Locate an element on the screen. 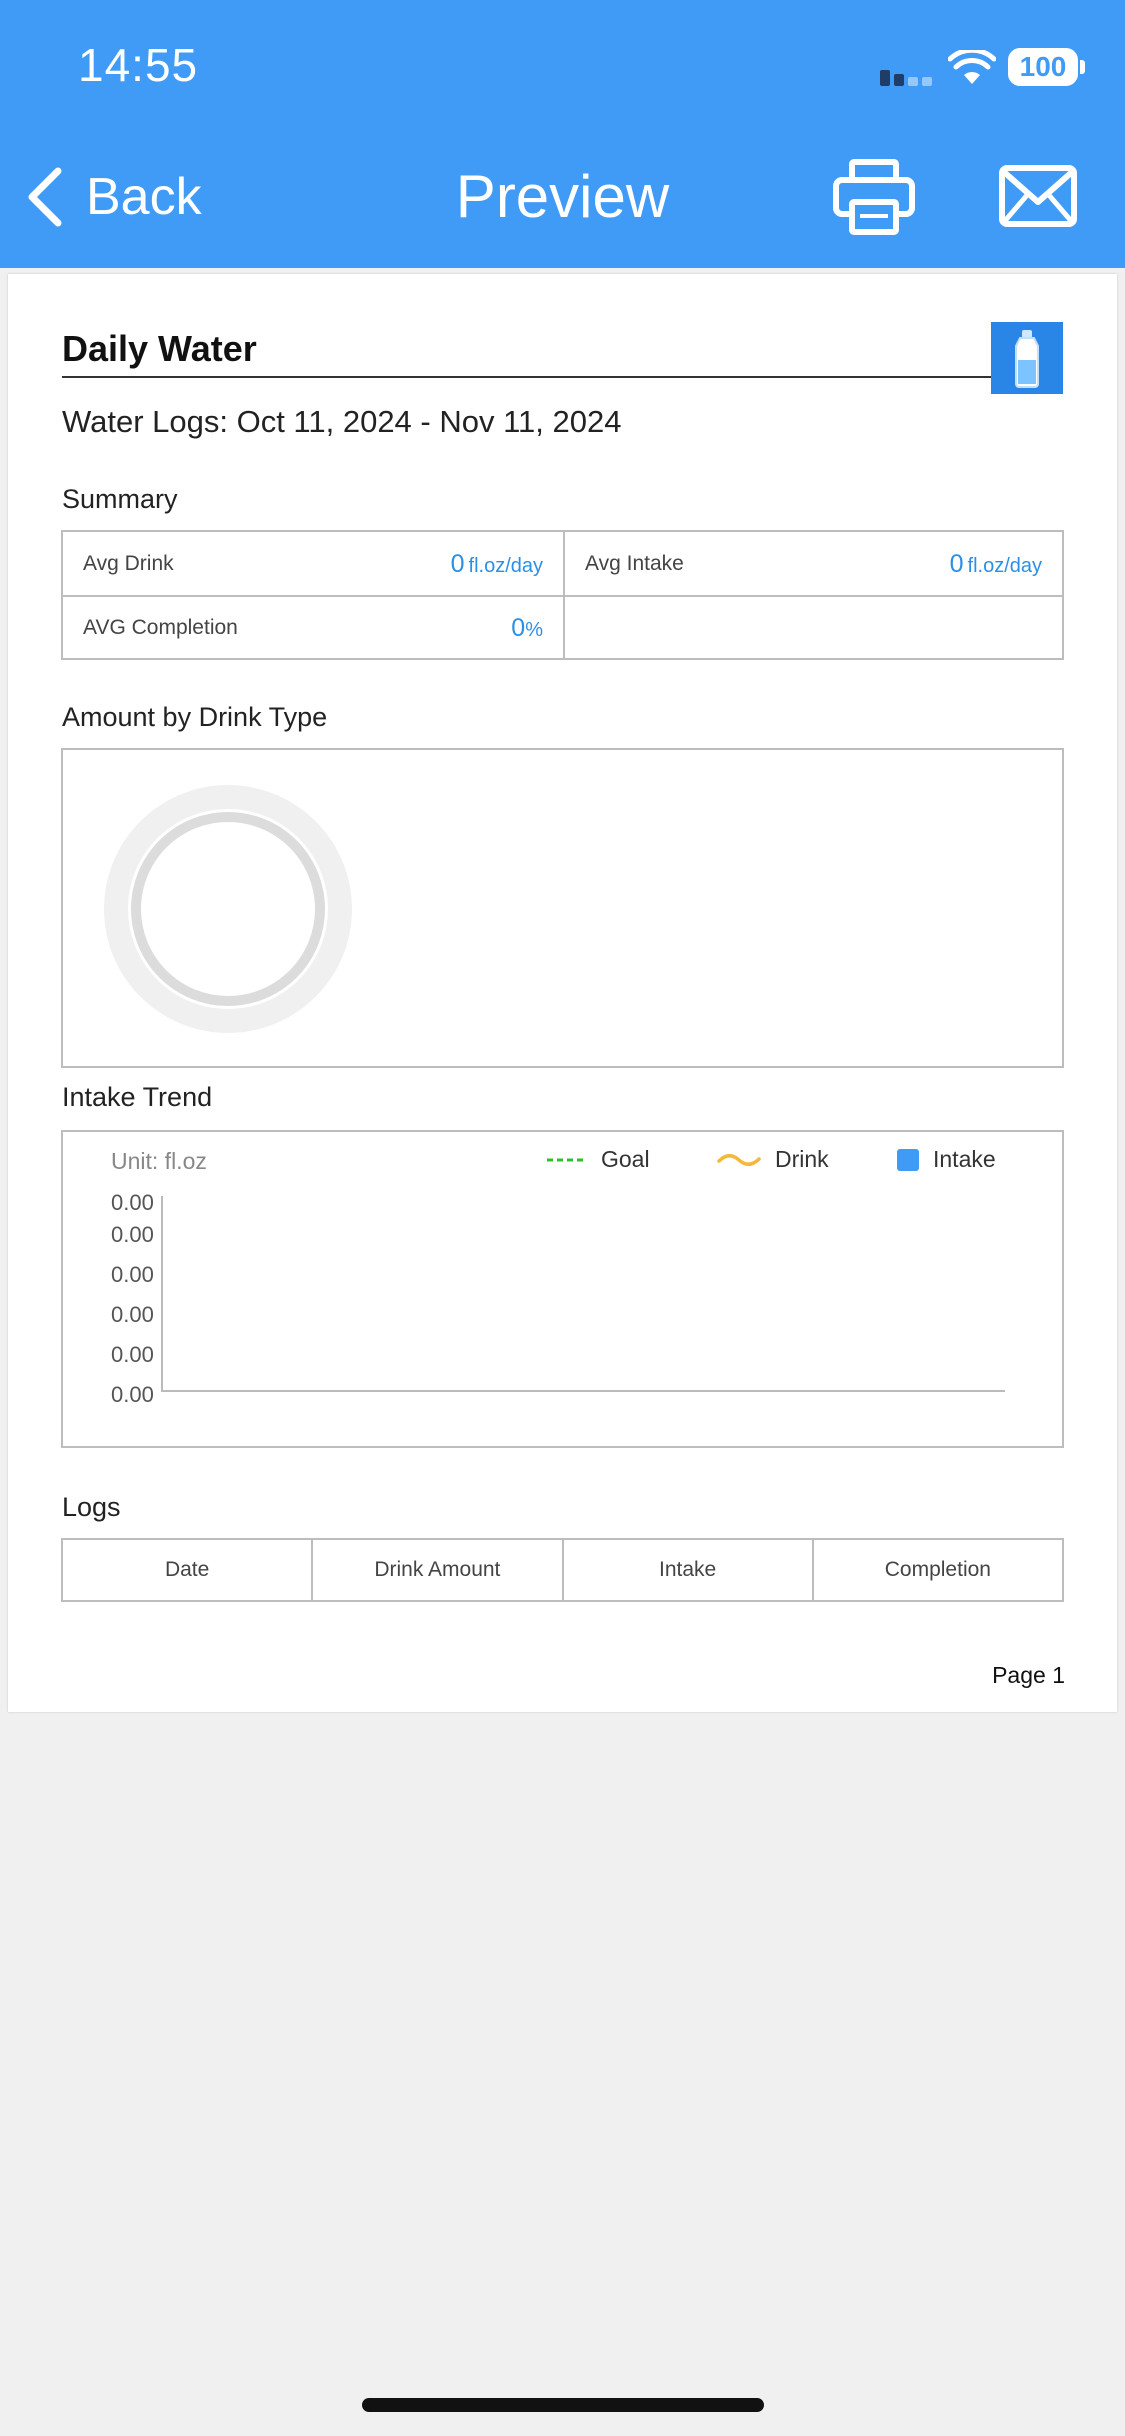 This screenshot has height=2436, width=1125. avg-completion-value: 0 is located at coordinates (518, 627).